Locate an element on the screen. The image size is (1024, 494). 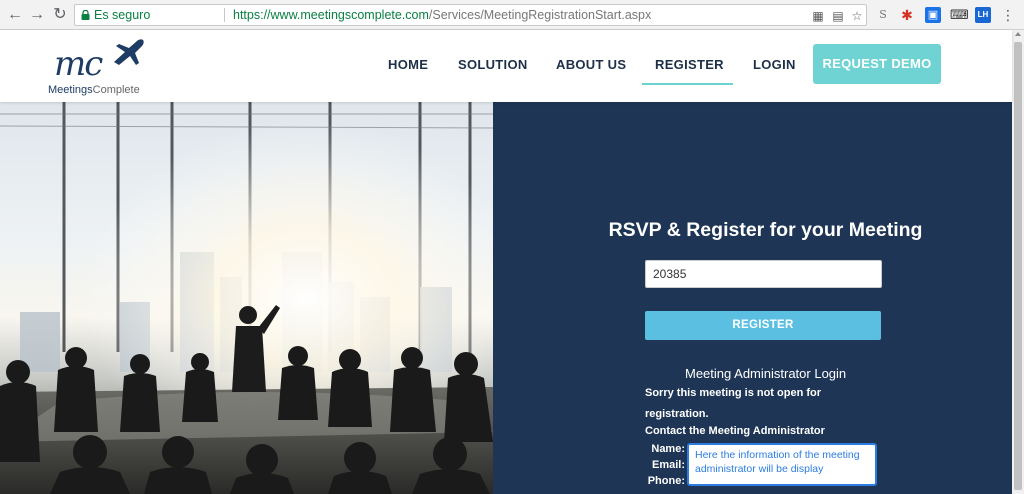
name-label: Name: is located at coordinates (668, 449).